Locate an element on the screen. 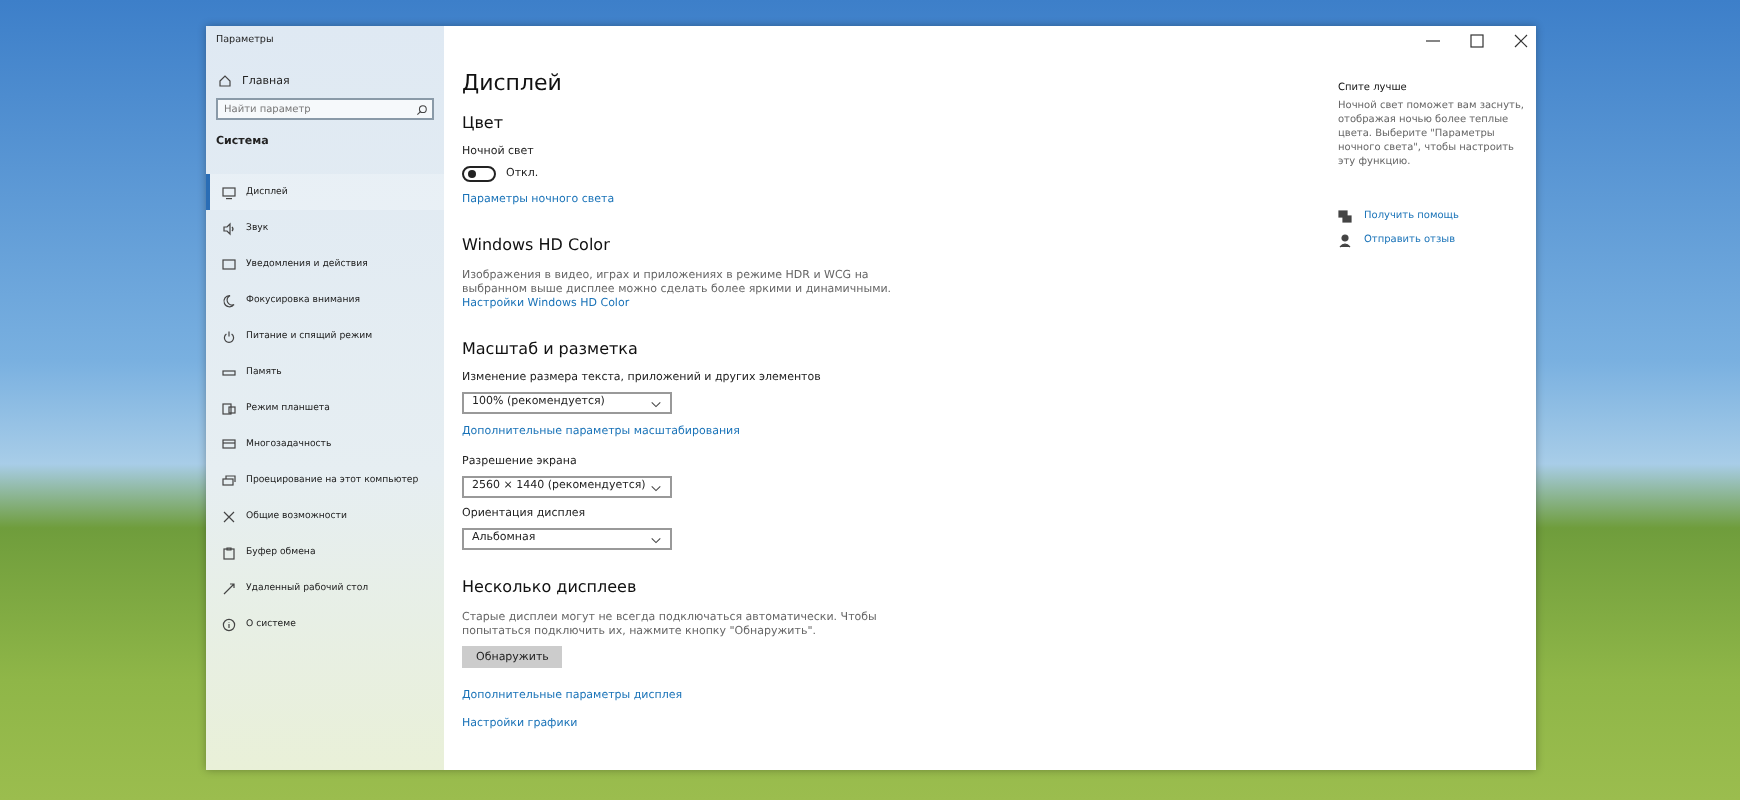 The width and height of the screenshot is (1740, 800). section-heading: Windows HD Color is located at coordinates (536, 246).